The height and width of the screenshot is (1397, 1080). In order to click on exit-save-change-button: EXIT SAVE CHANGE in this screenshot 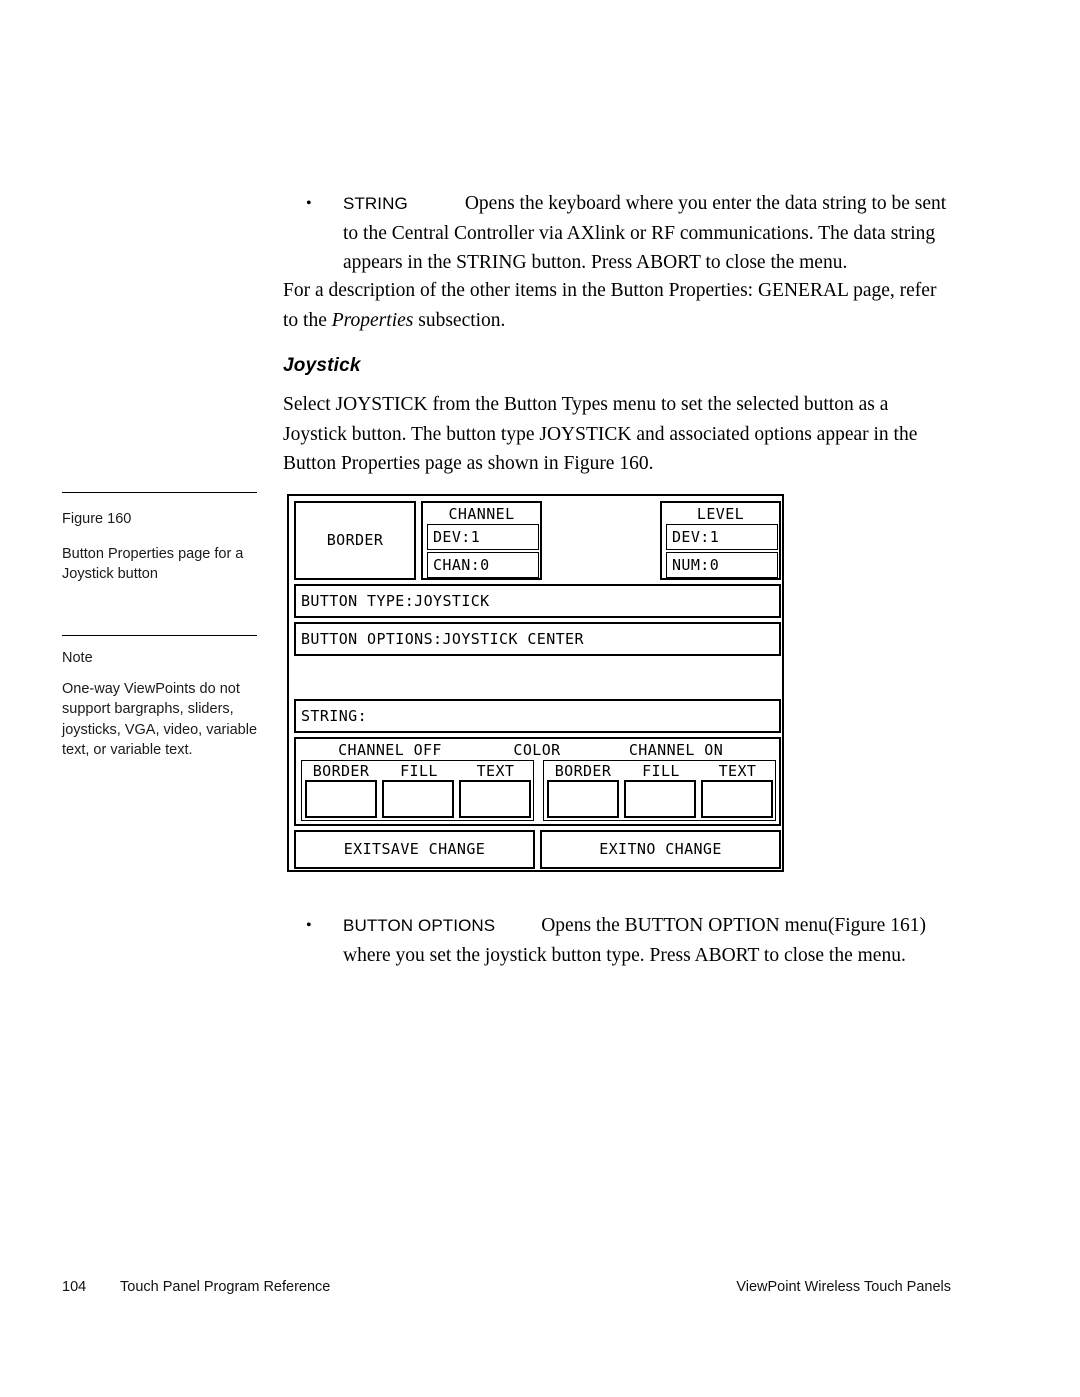, I will do `click(414, 849)`.